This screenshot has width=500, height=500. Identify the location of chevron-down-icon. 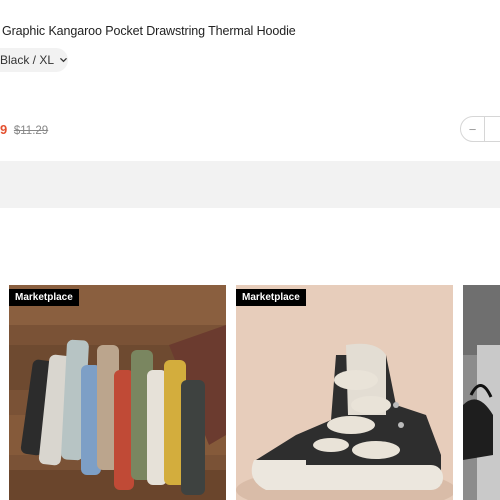
(63, 60).